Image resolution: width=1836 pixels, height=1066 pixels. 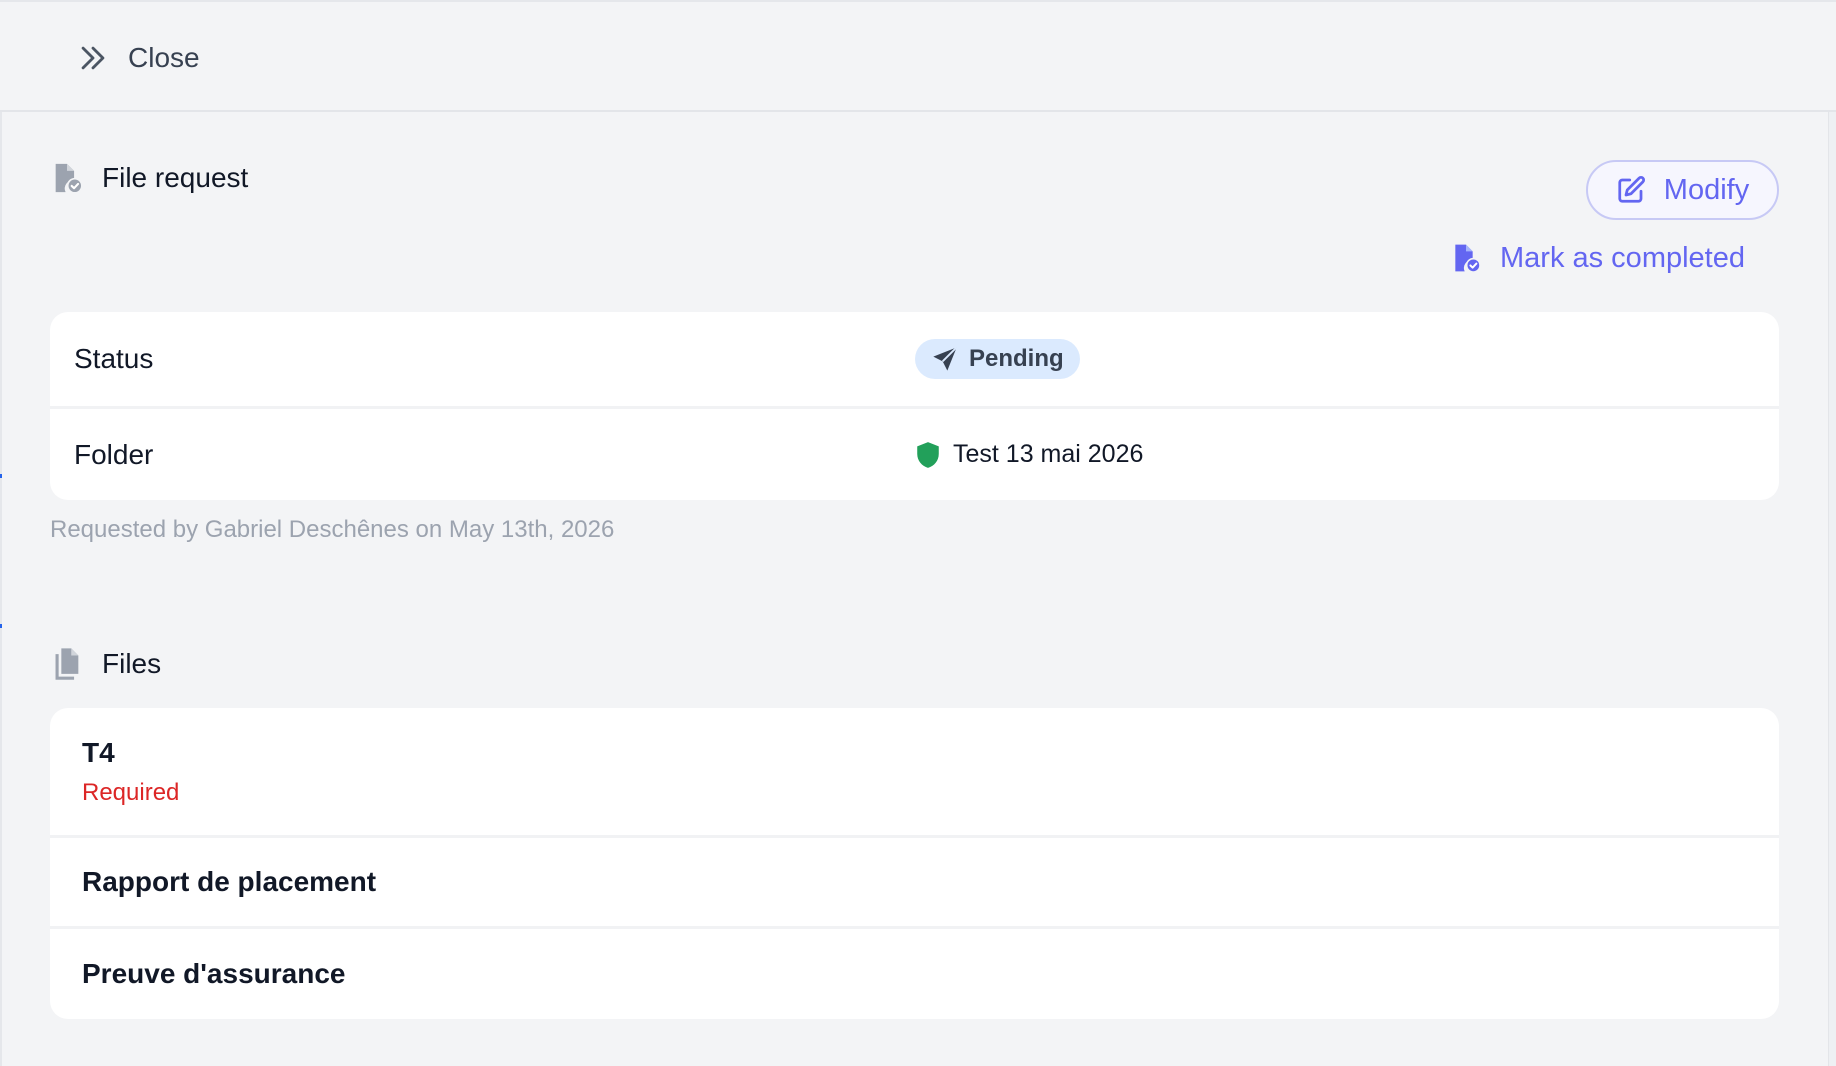 I want to click on status-badge: Pending, so click(x=997, y=359).